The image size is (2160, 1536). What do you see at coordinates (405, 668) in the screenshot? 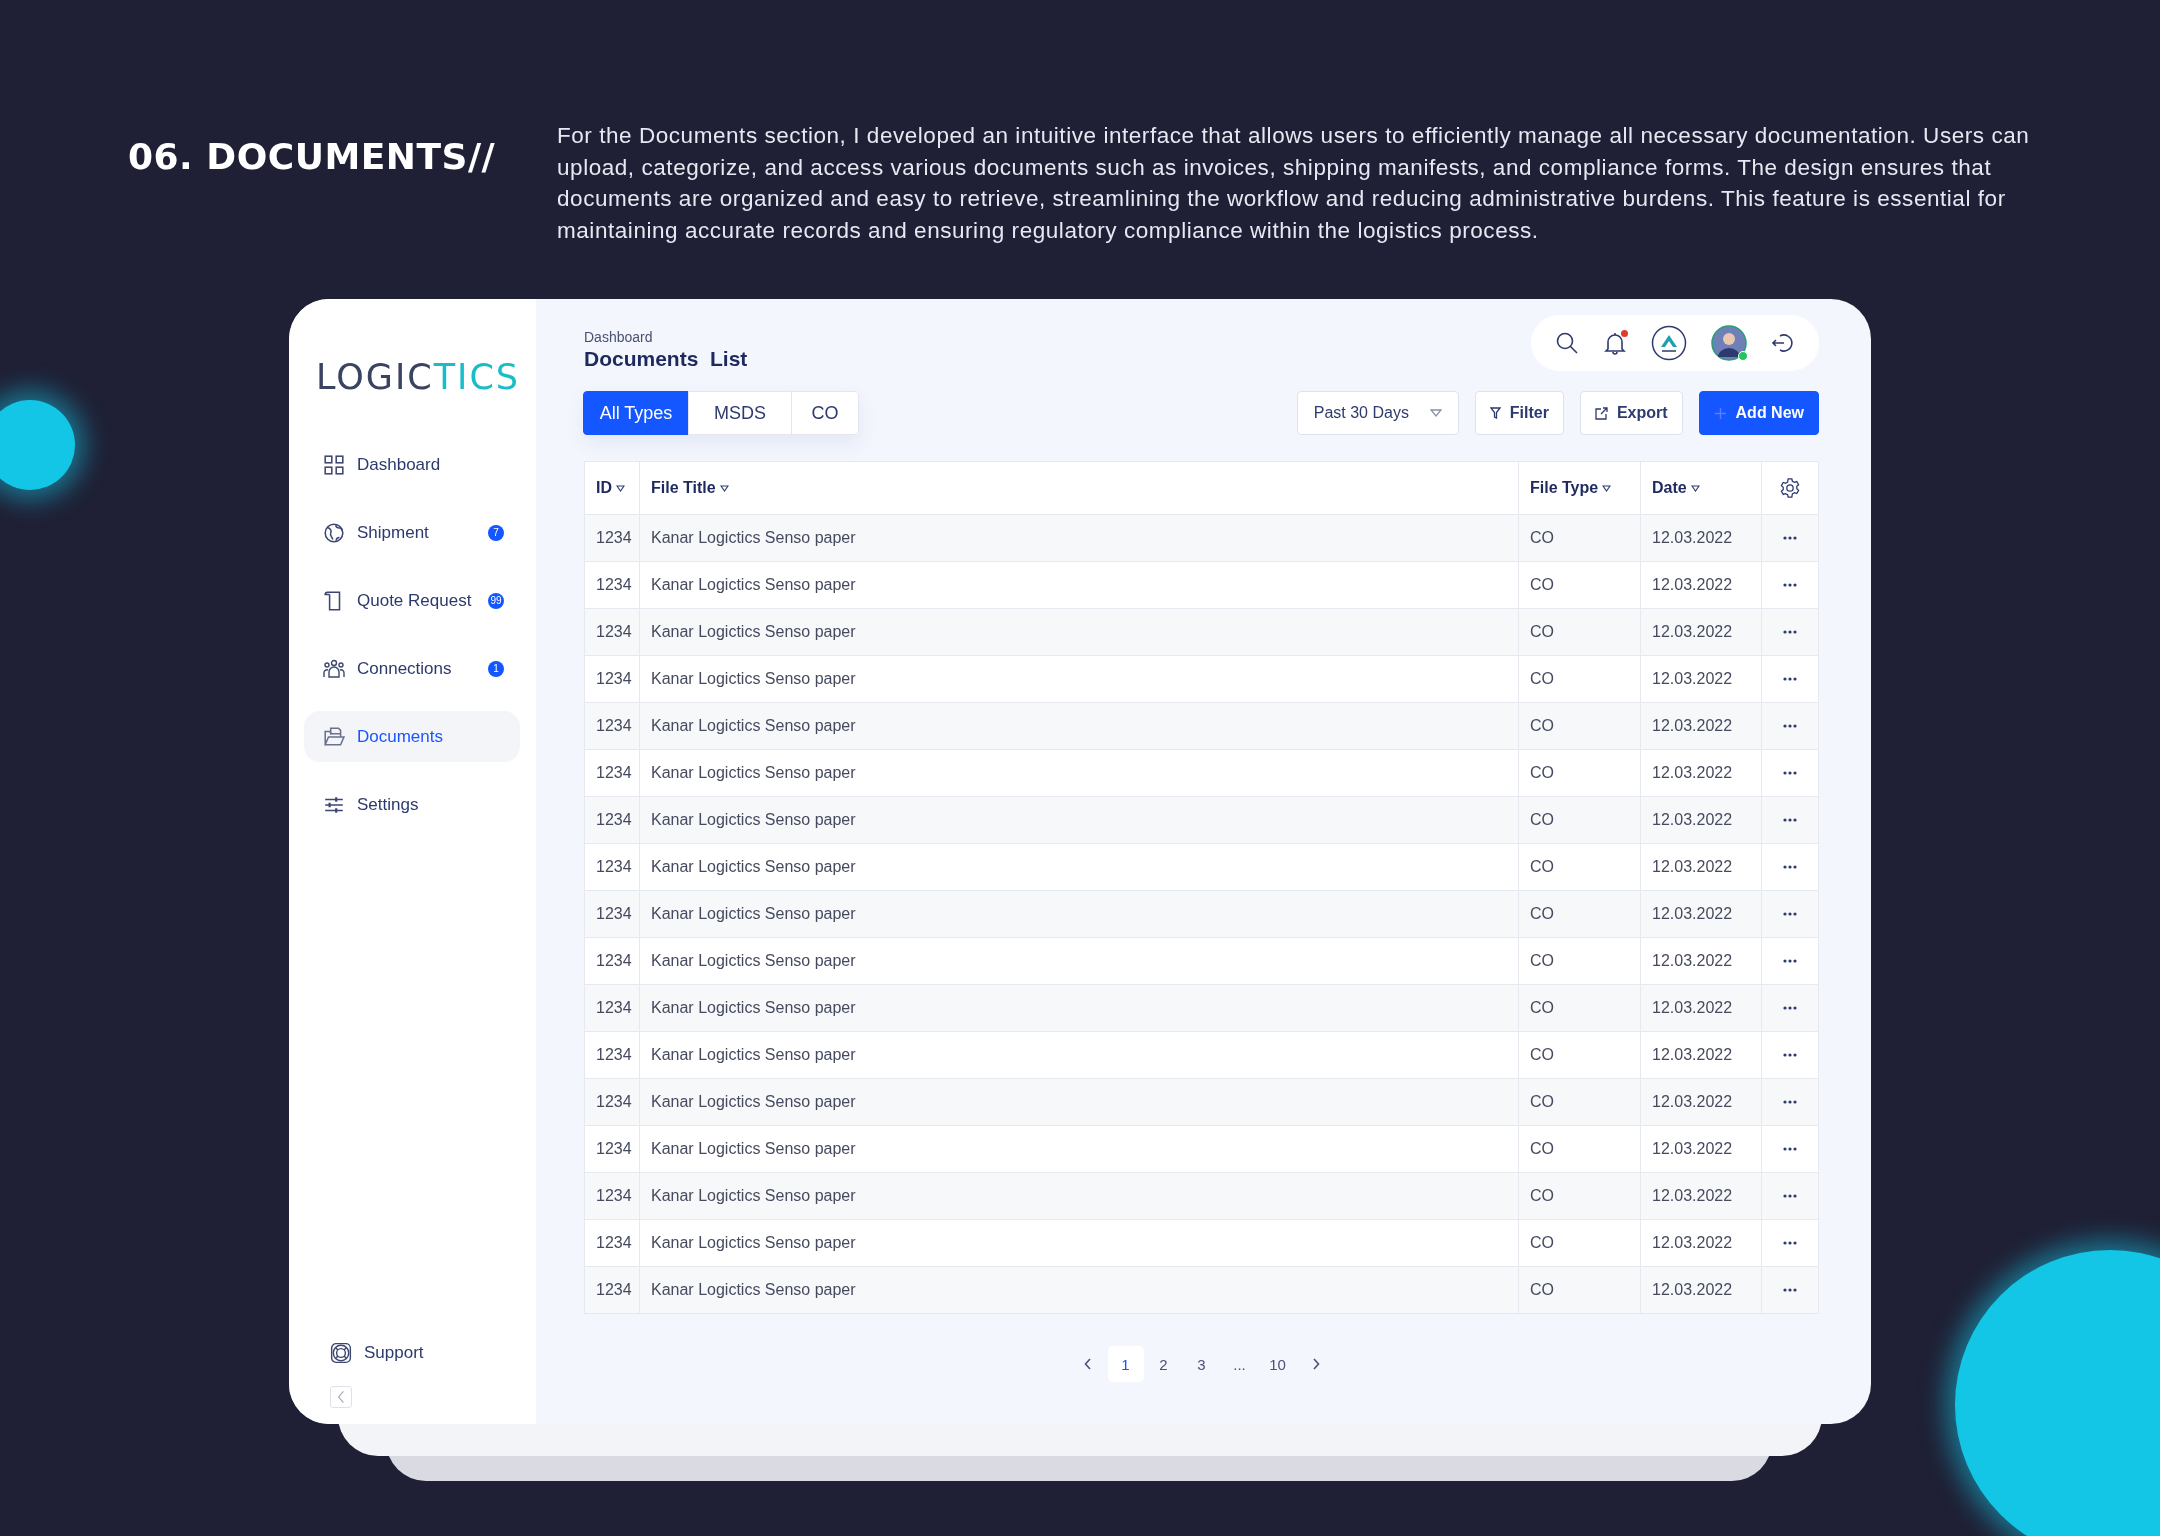
I see `nav-label: Connections` at bounding box center [405, 668].